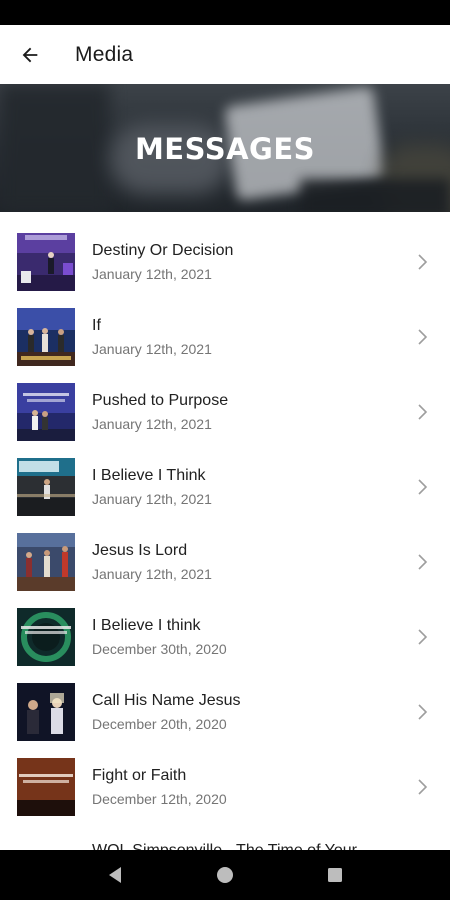 The height and width of the screenshot is (900, 450). I want to click on message-title: Destiny Or Decision, so click(163, 250).